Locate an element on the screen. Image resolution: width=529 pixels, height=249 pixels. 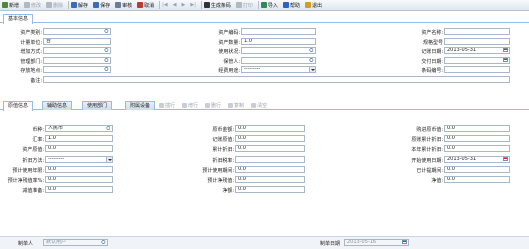
salvage-rate-label: 预计净残值率%: is located at coordinates (25, 181).